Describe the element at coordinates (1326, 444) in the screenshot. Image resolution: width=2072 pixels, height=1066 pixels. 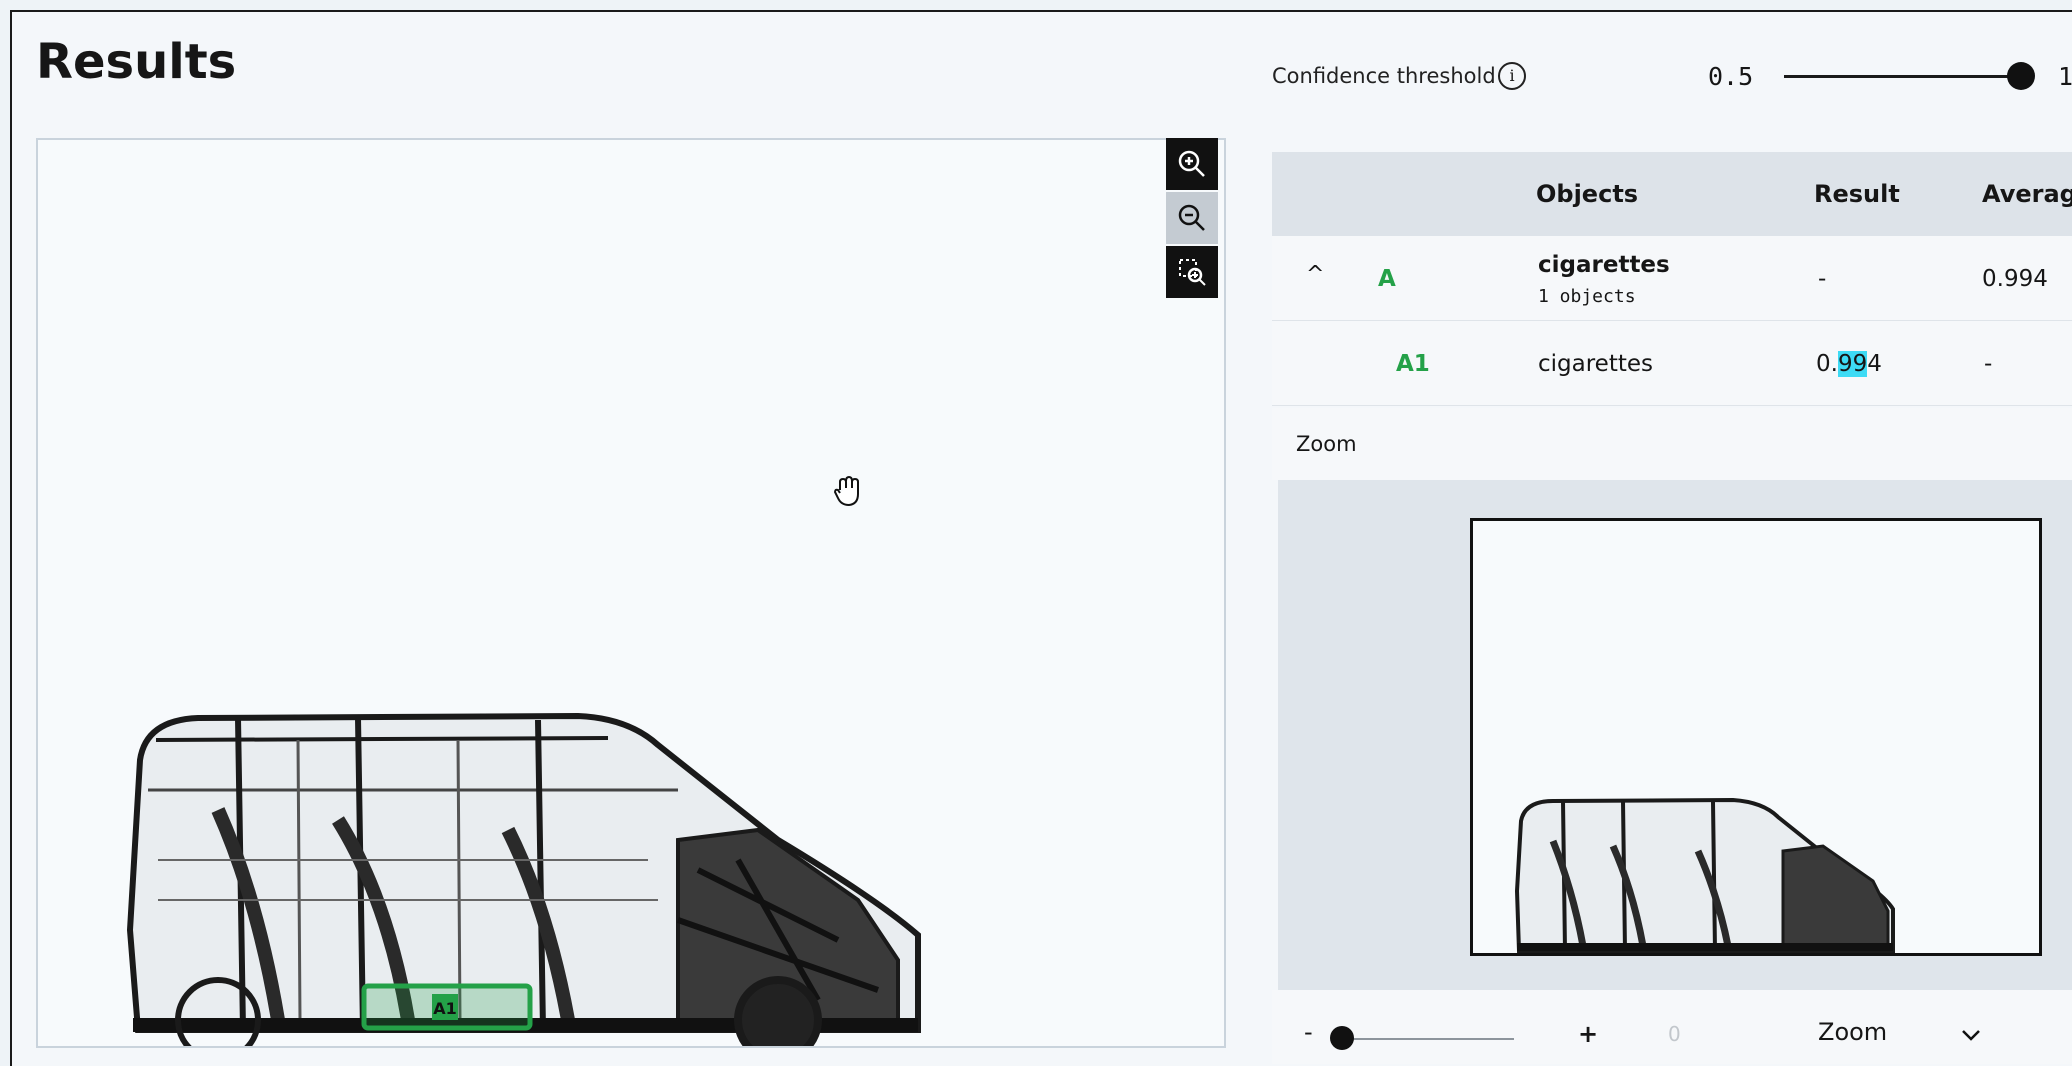
I see `zoom-title: Zoom` at that location.